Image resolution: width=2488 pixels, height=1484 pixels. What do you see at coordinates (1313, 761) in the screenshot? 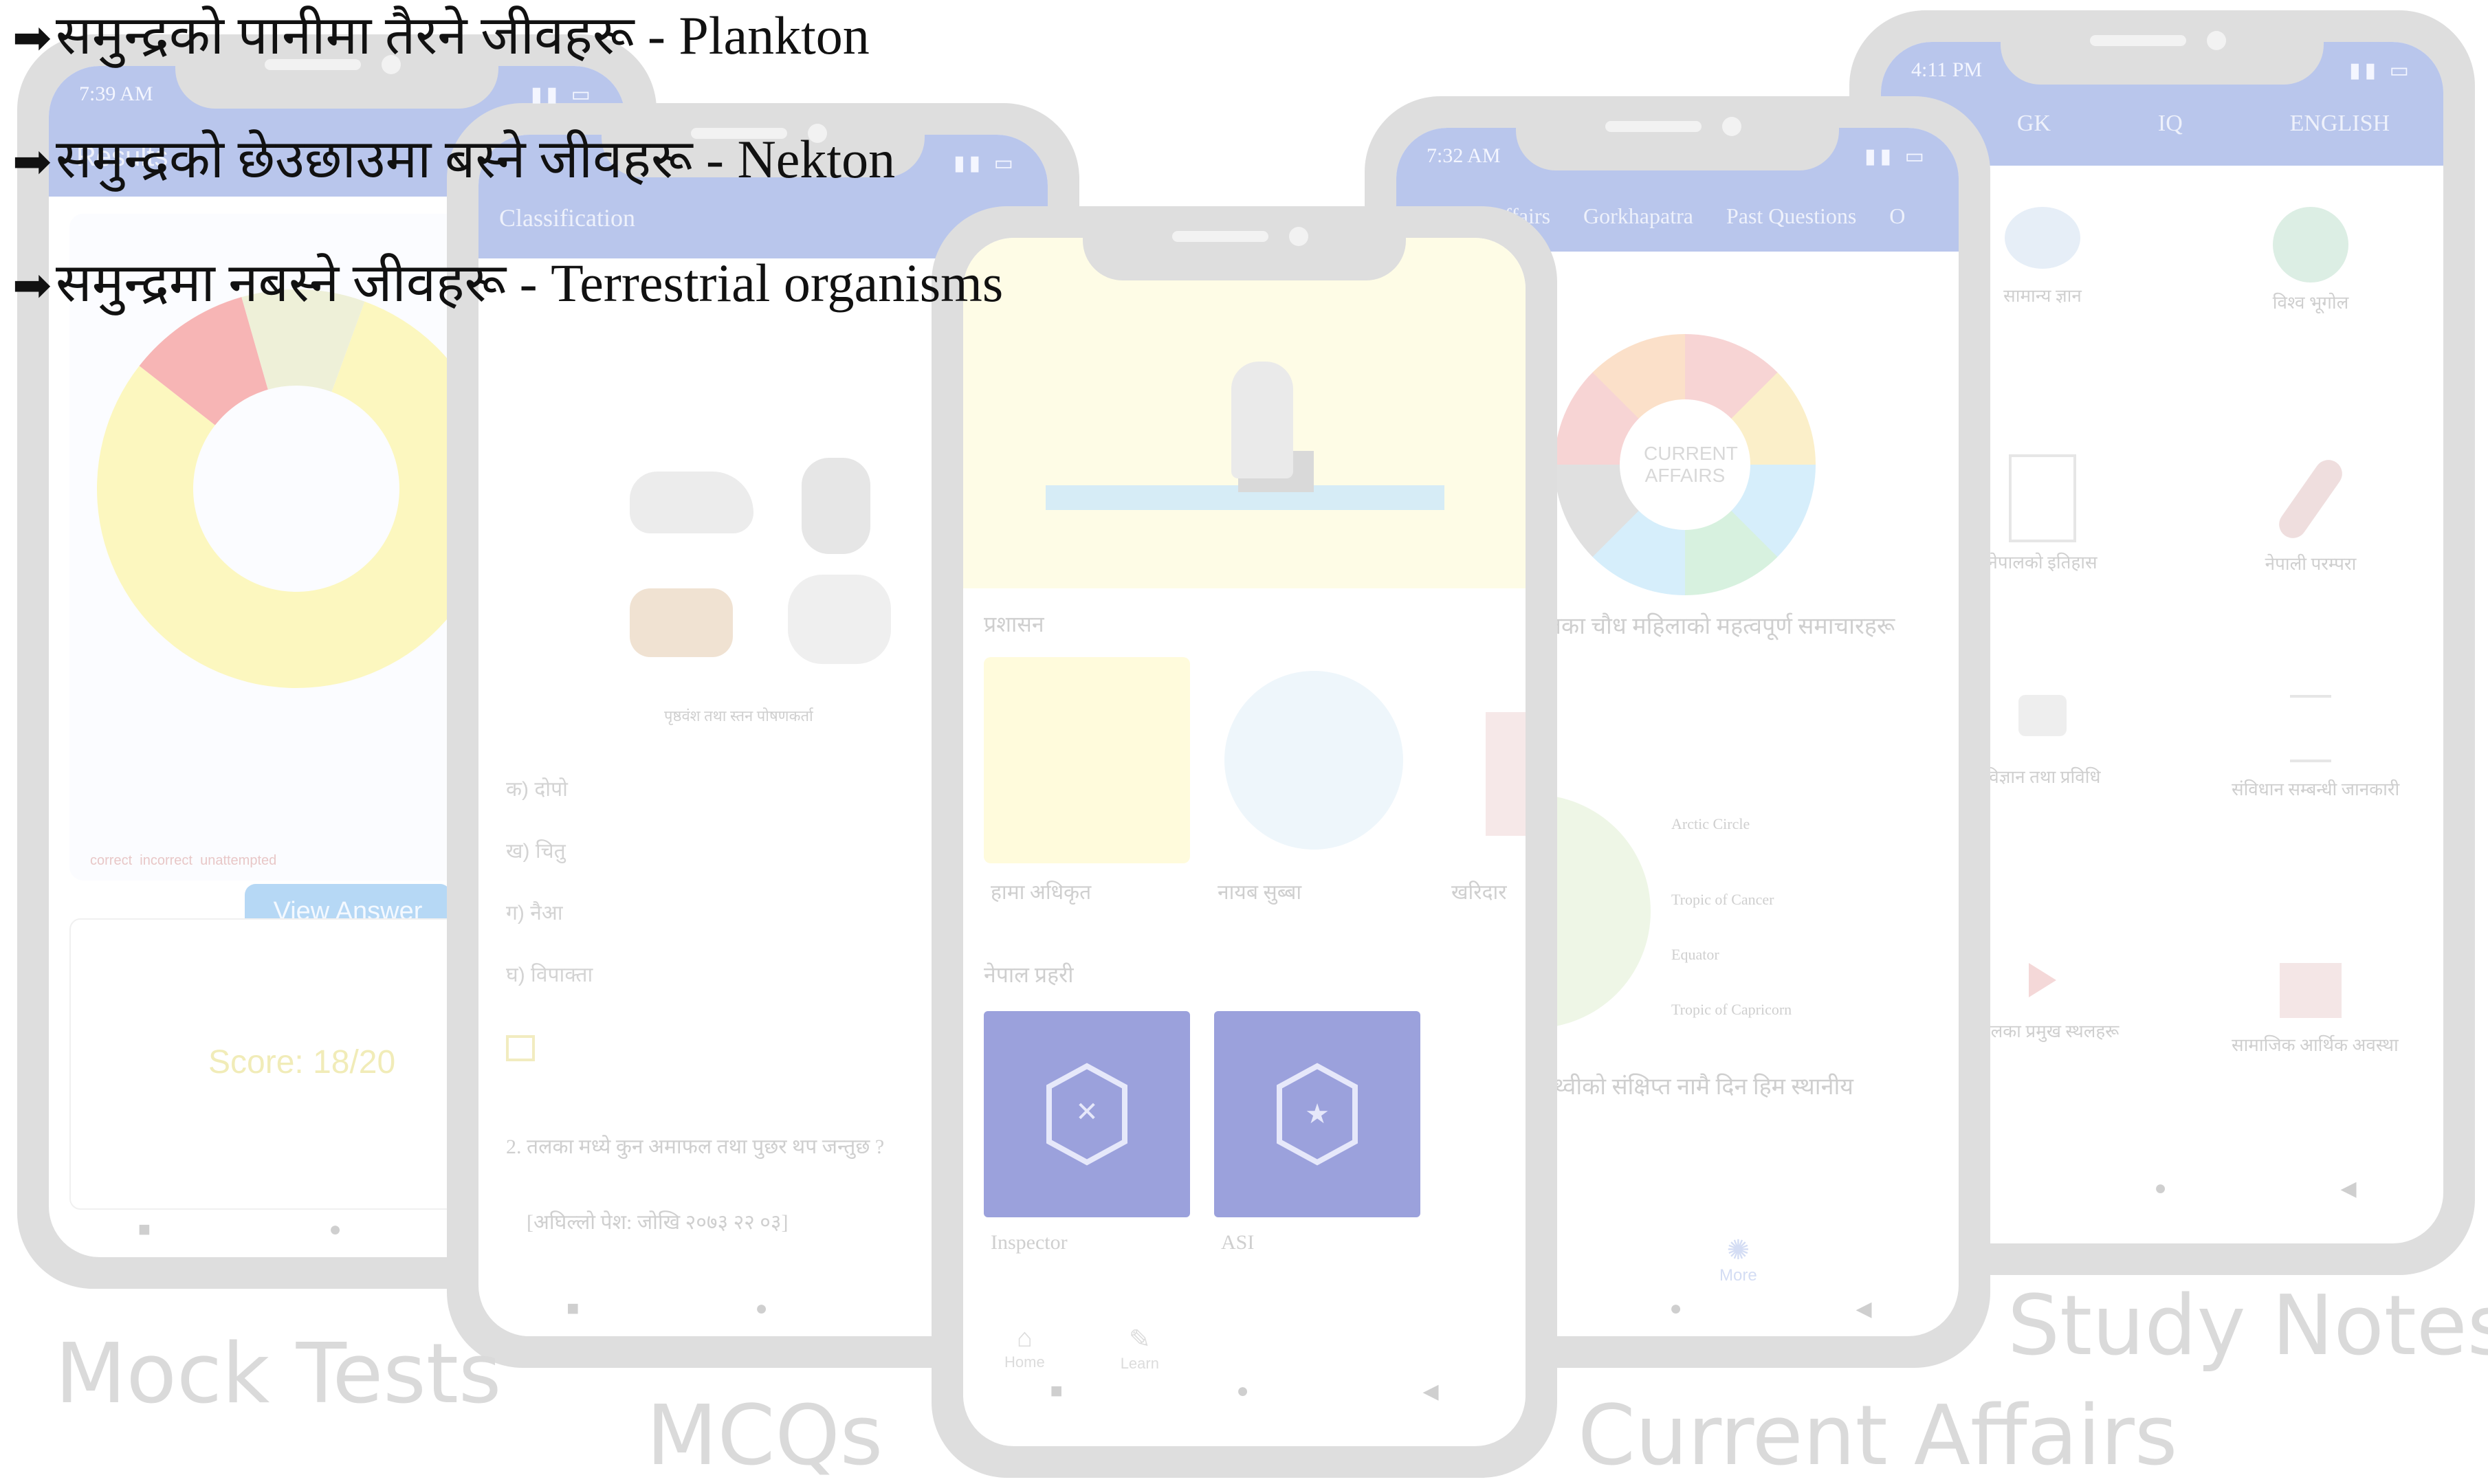
I see `subba-illustration` at bounding box center [1313, 761].